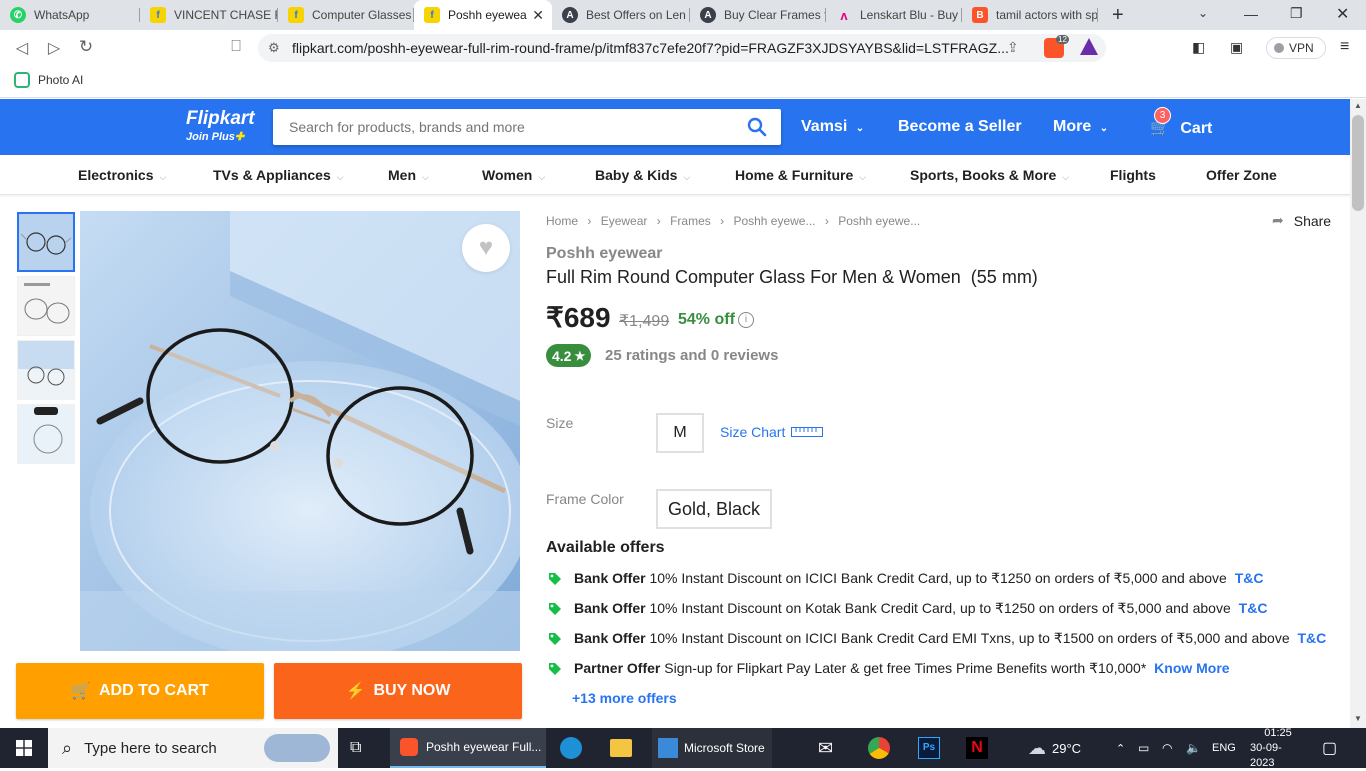  What do you see at coordinates (572, 748) in the screenshot?
I see `taskbar-app-edge` at bounding box center [572, 748].